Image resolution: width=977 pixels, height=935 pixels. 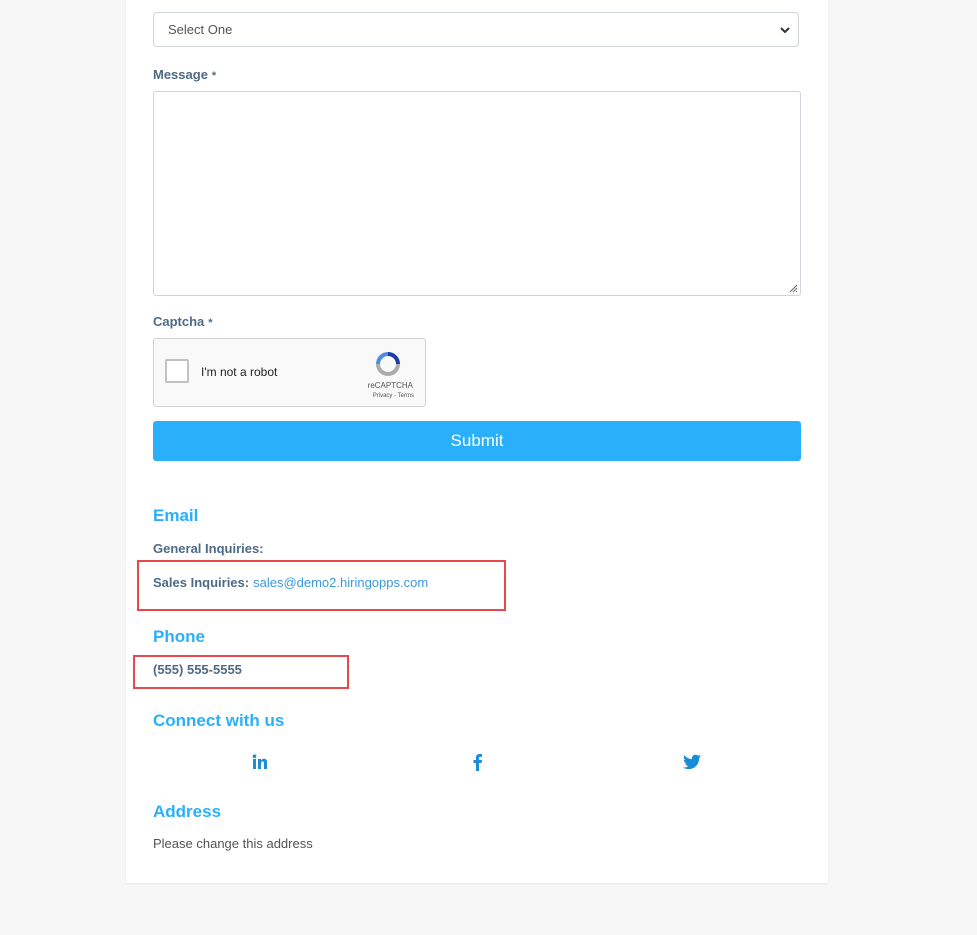 I want to click on linkedin-icon, so click(x=259, y=761).